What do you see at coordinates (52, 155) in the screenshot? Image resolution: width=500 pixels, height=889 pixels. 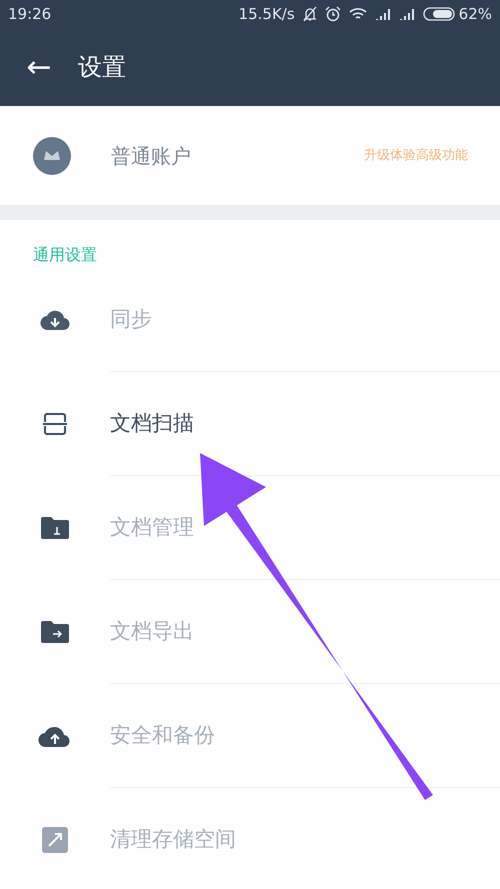 I see `avatar-icon` at bounding box center [52, 155].